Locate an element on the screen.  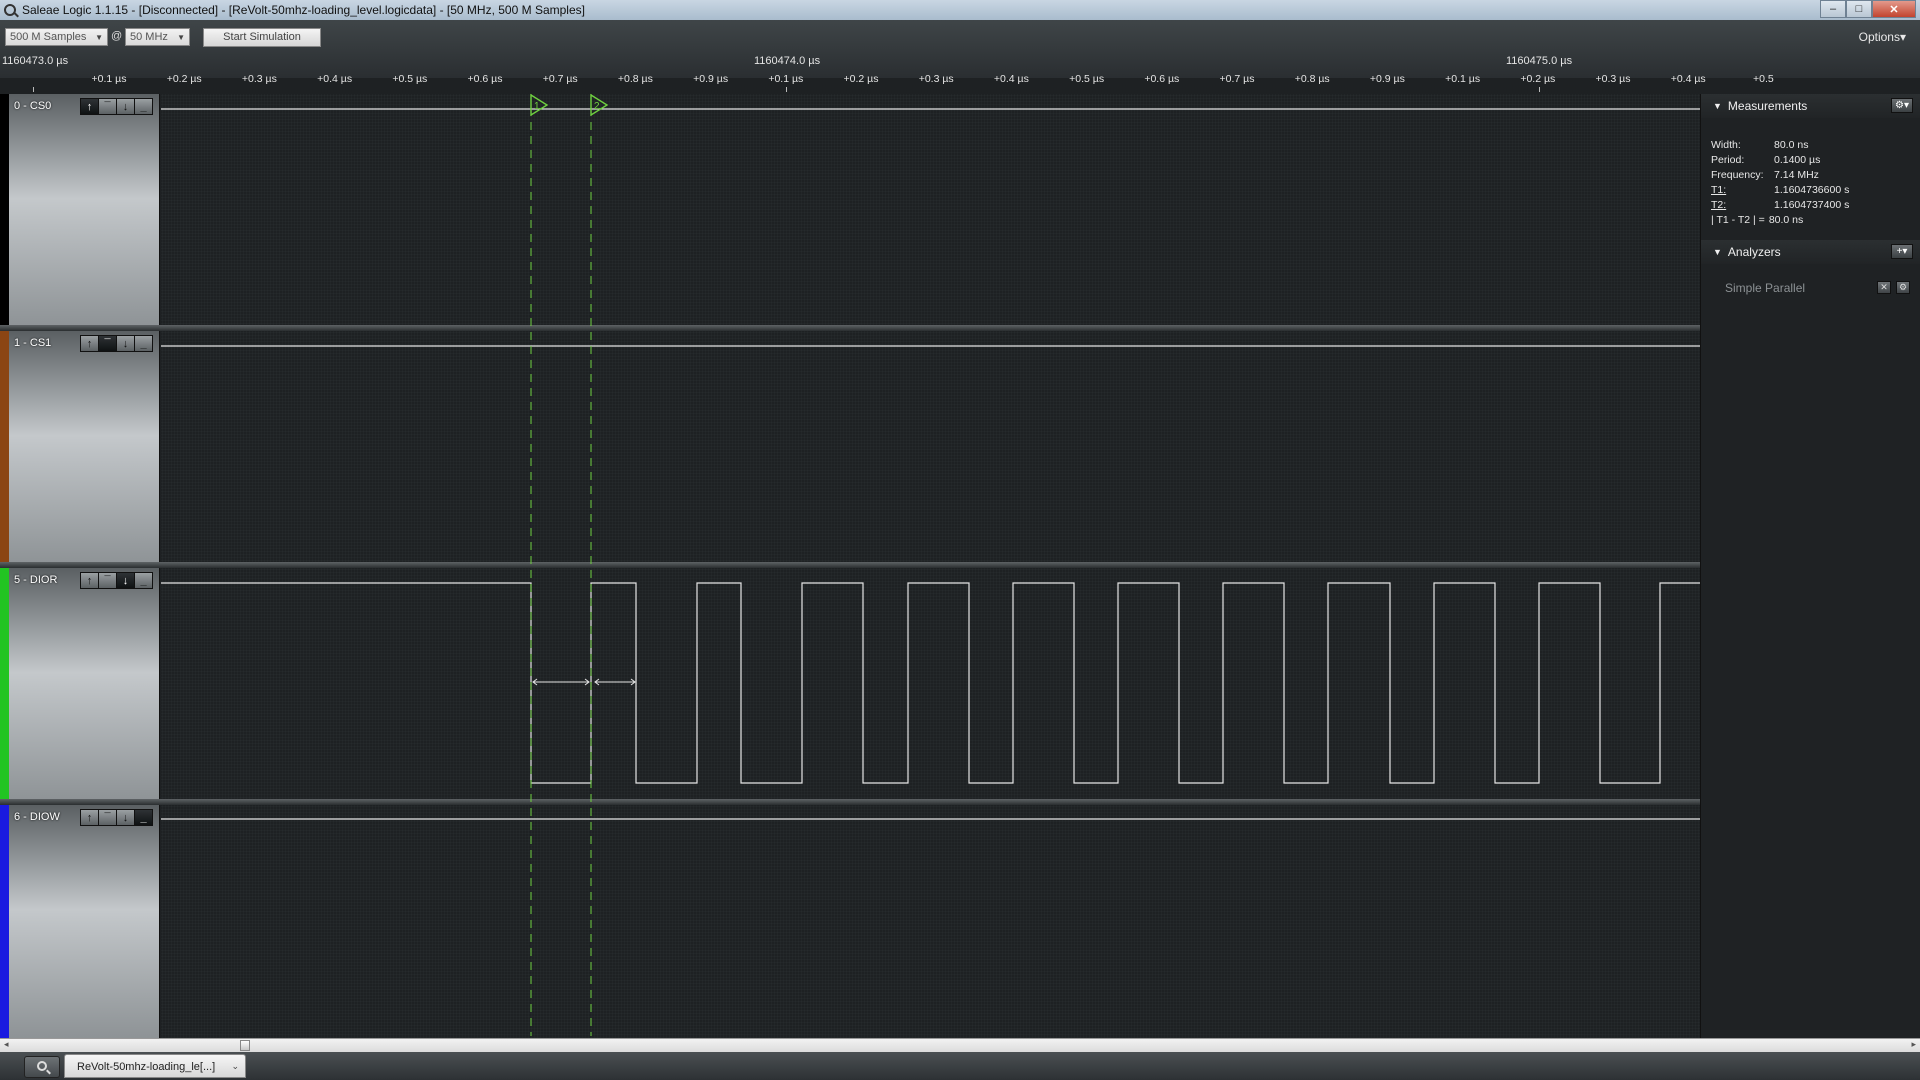
ruler-tick-label: +0.6 µs is located at coordinates (485, 79).